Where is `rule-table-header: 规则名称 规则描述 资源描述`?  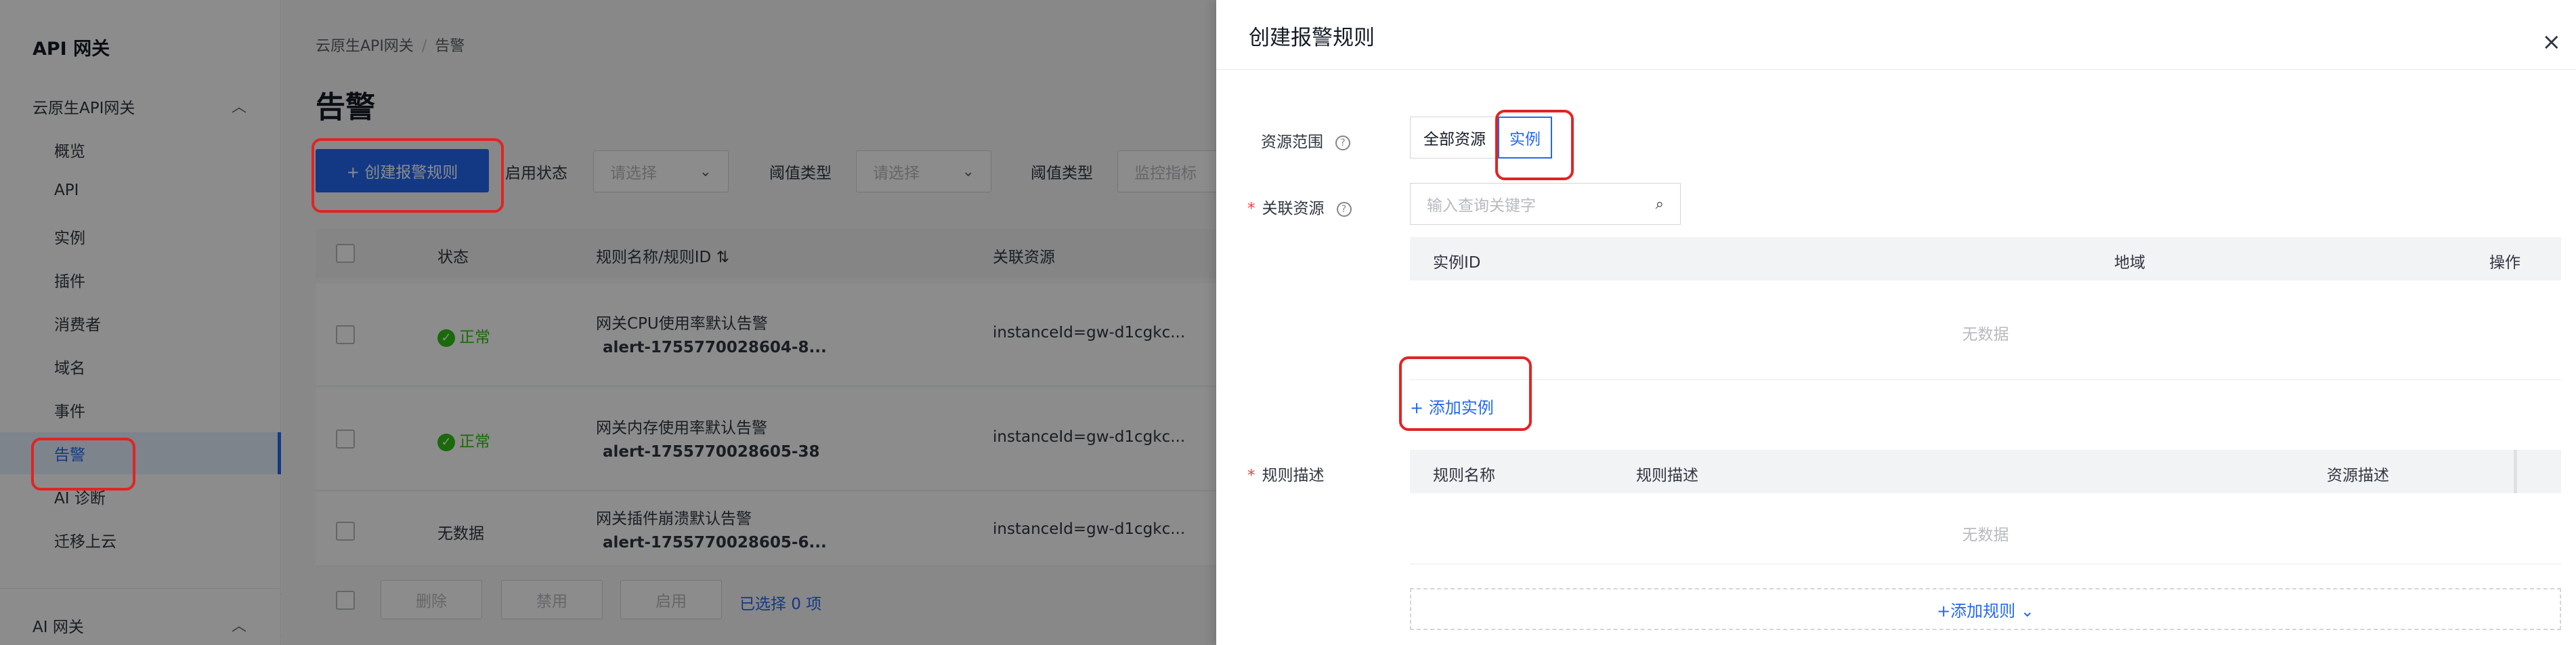
rule-table-header: 规则名称 规则描述 资源描述 is located at coordinates (1985, 472).